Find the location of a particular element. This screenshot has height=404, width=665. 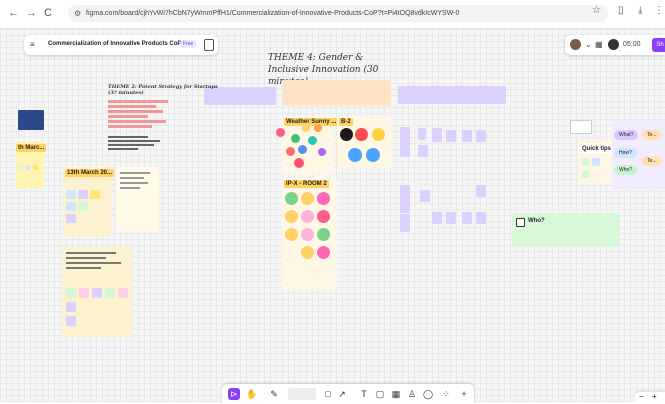

timer-icon is located at coordinates (613, 44).